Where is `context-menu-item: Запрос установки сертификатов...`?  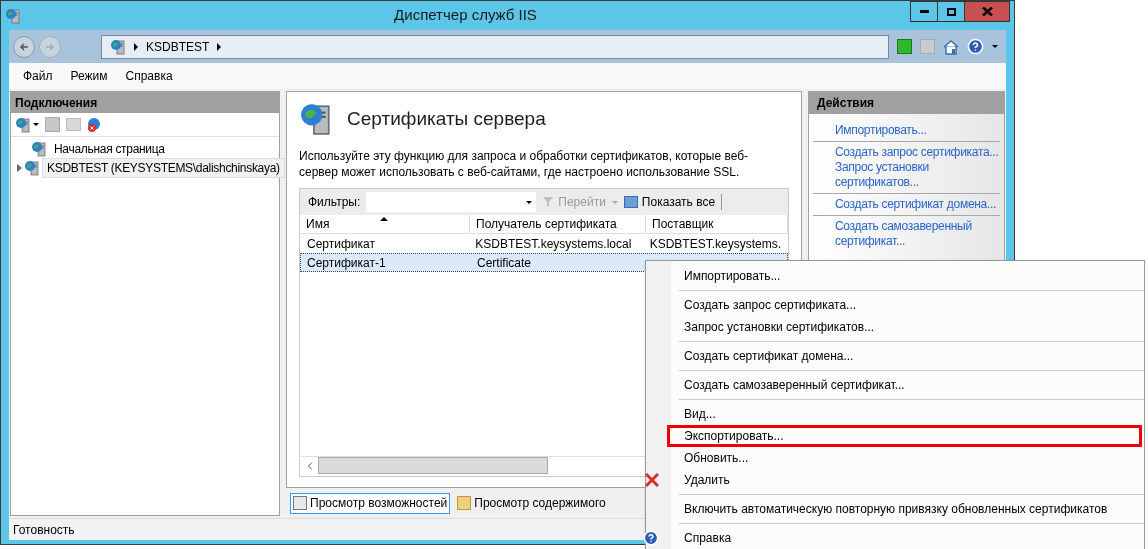
context-menu-item: Запрос установки сертификатов... is located at coordinates (904, 327).